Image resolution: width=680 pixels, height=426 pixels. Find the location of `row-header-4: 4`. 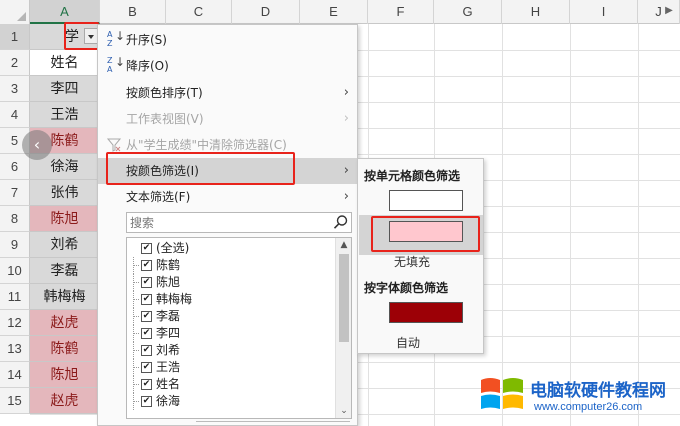

row-header-4: 4 is located at coordinates (15, 115).